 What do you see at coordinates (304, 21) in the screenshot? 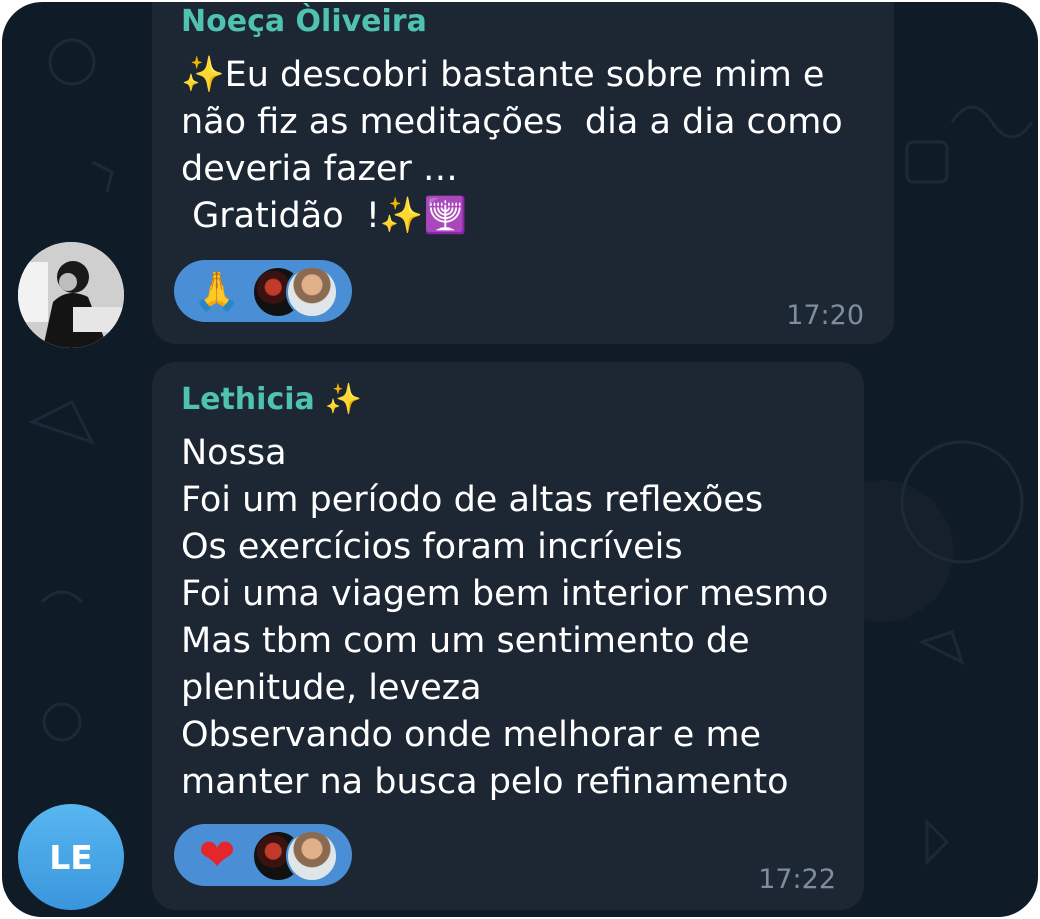
I see `sender-name: Noeça Òliveira` at bounding box center [304, 21].